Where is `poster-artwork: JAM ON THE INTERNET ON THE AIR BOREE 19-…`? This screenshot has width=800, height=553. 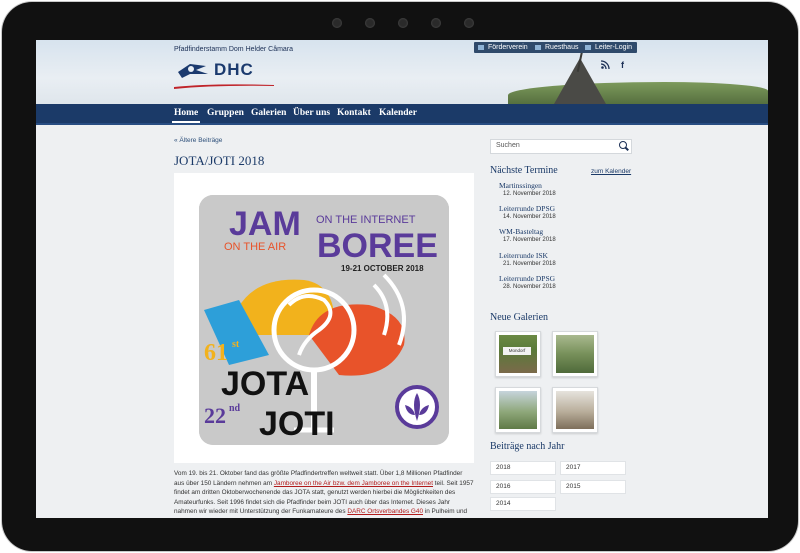 poster-artwork: JAM ON THE INTERNET ON THE AIR BOREE 19-… is located at coordinates (324, 320).